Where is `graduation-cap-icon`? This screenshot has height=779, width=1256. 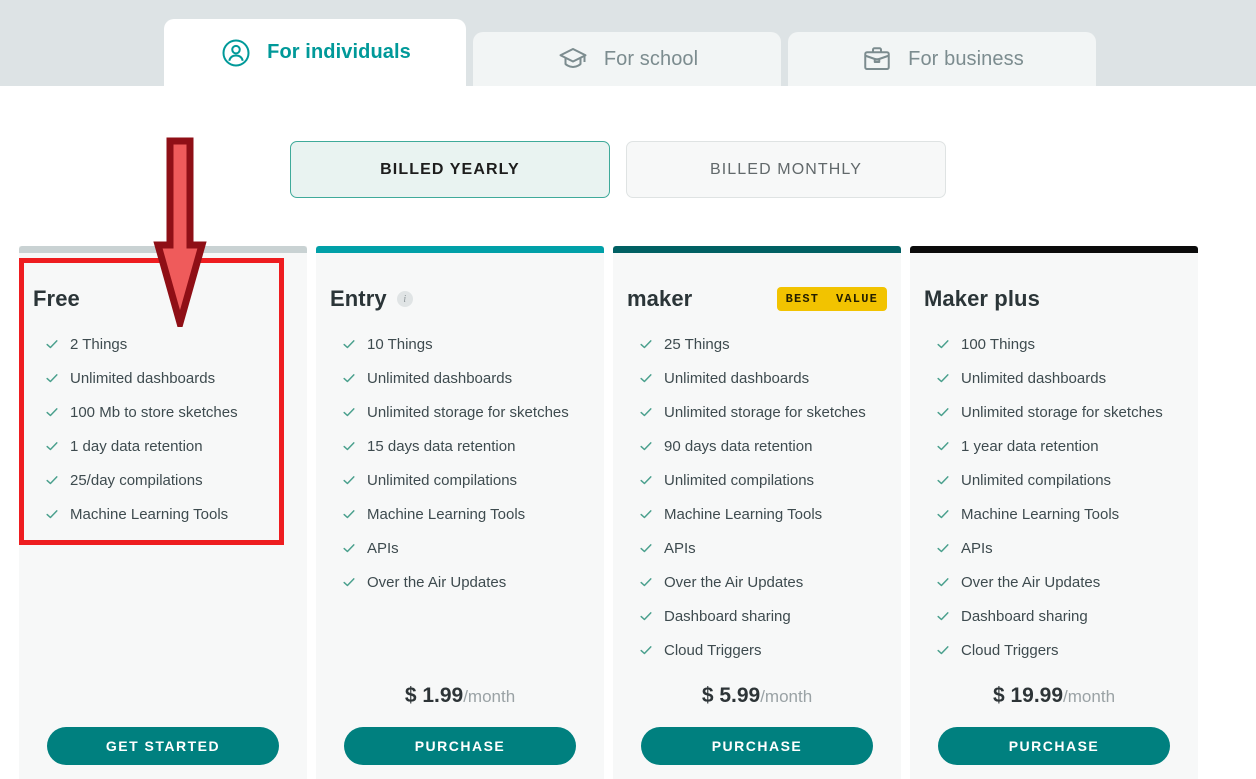 graduation-cap-icon is located at coordinates (573, 59).